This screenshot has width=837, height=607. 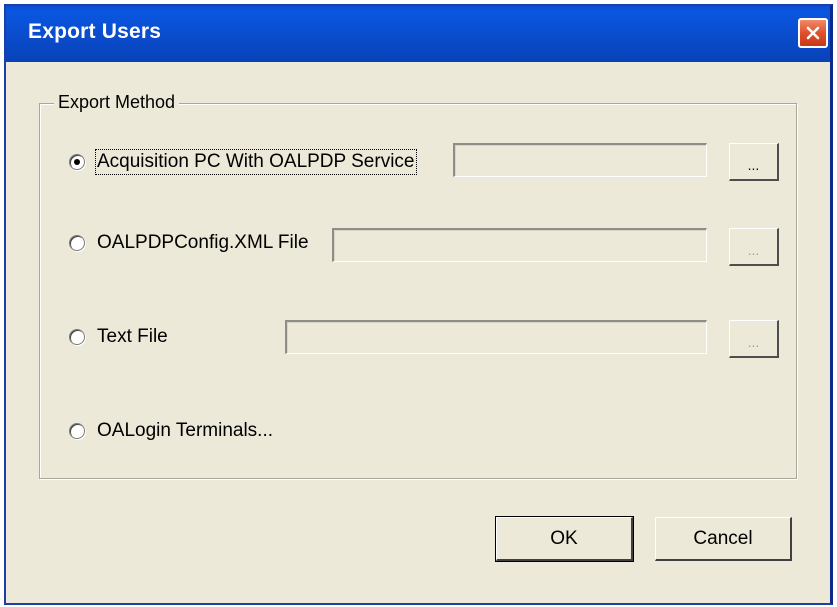 I want to click on radio-xml-file, so click(x=77, y=243).